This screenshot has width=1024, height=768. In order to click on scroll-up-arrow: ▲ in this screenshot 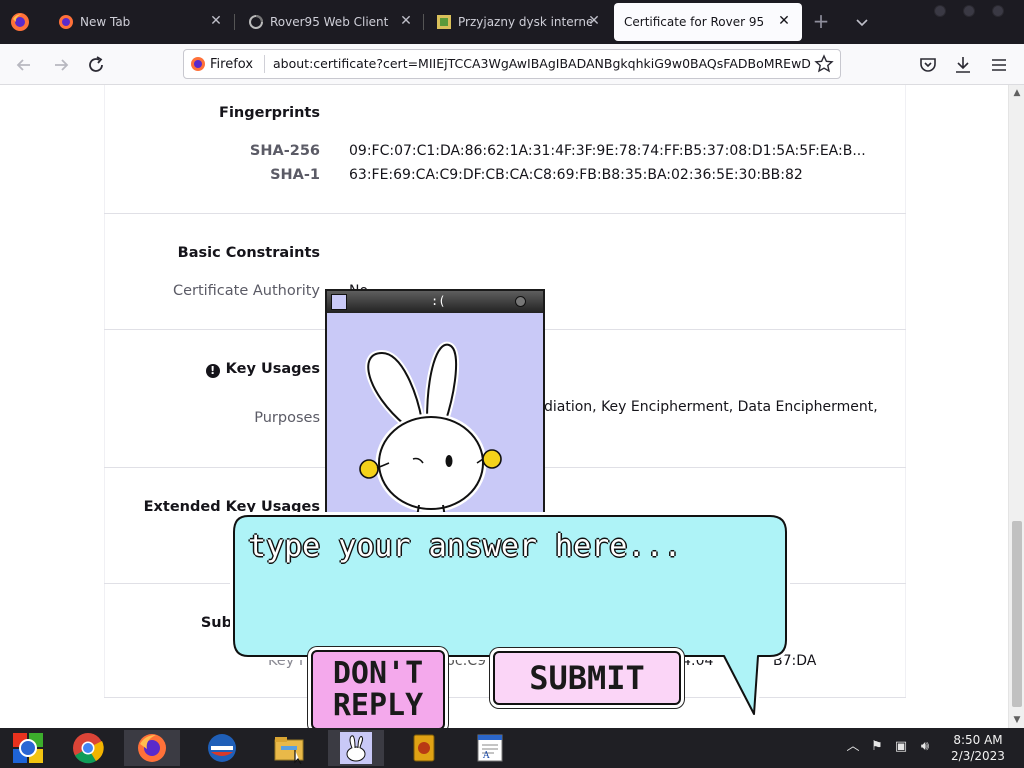, I will do `click(1017, 93)`.